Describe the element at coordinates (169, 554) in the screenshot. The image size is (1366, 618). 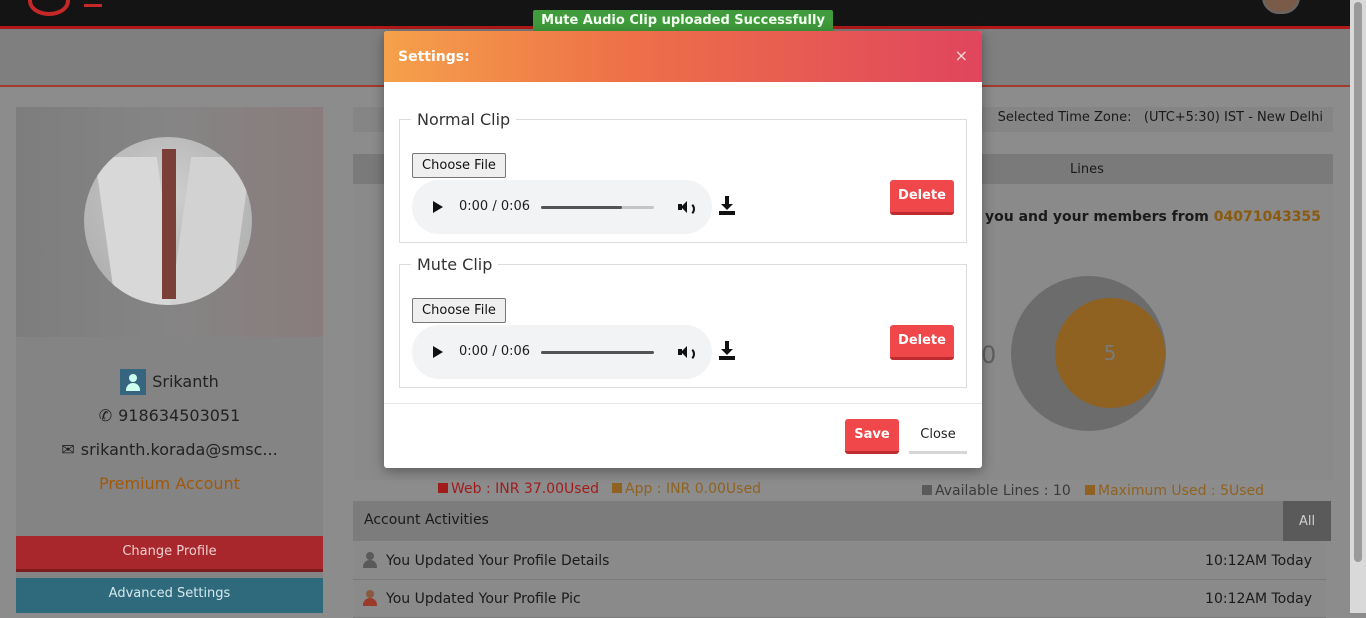
I see `change-profile-button: Change Profile` at that location.